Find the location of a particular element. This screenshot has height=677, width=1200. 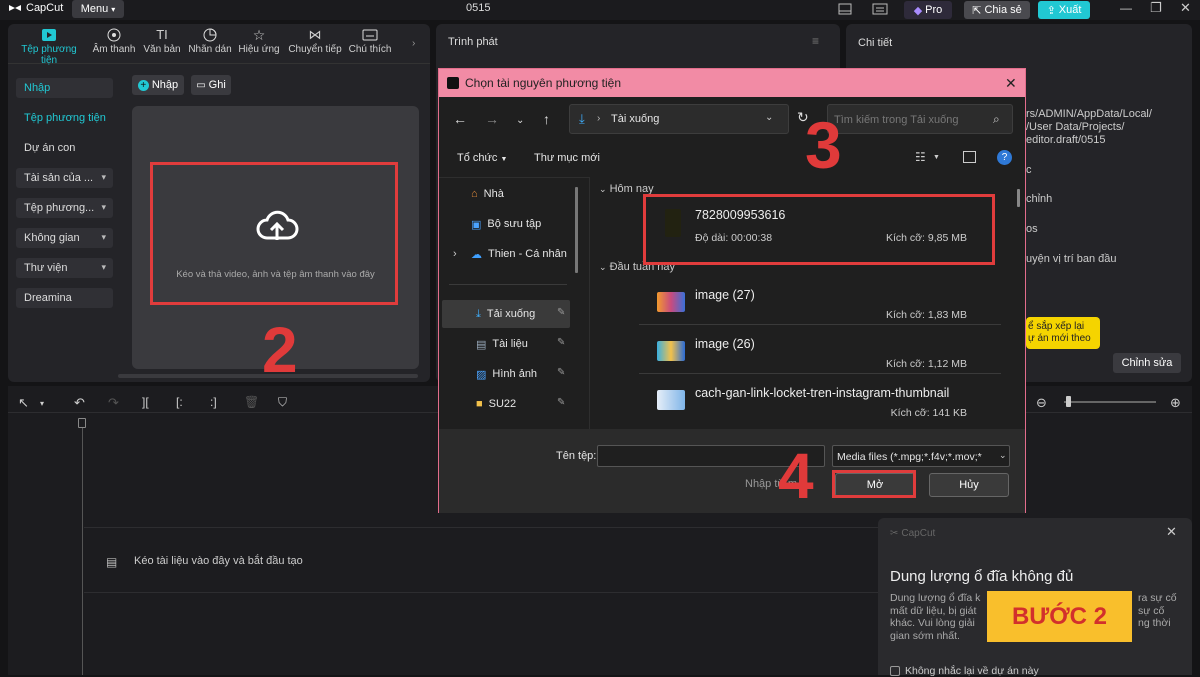

sidebar-item-subprojects: Dự án con is located at coordinates (64, 148).